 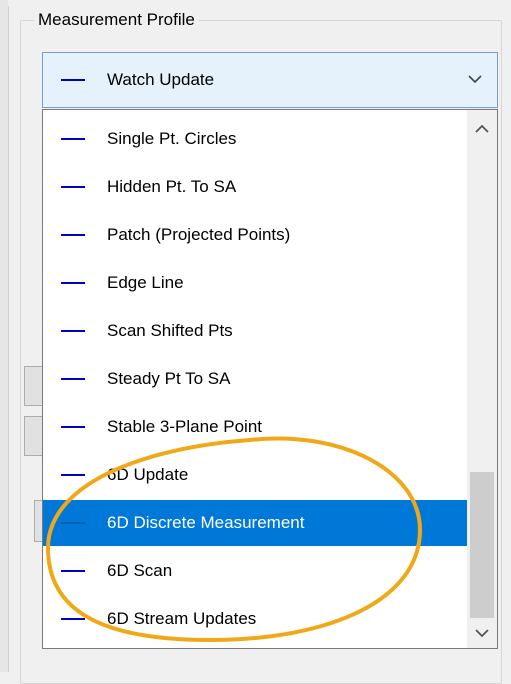 I want to click on group-title: Measurement Profile, so click(x=116, y=20).